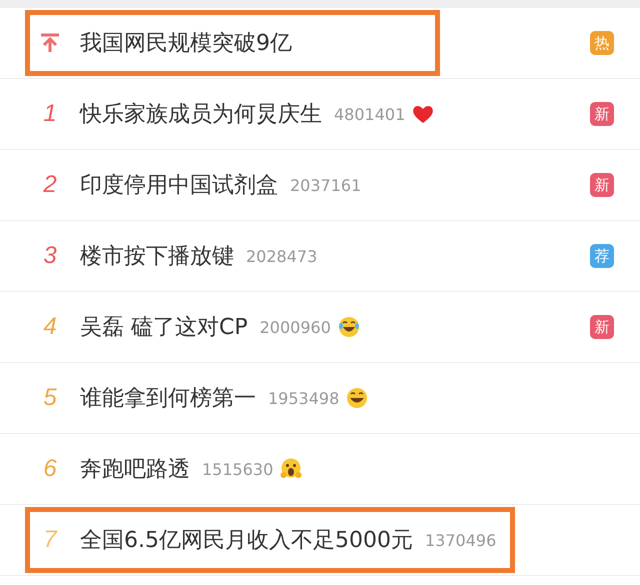 This screenshot has height=585, width=640. What do you see at coordinates (238, 469) in the screenshot?
I see `heat-count: 1515630` at bounding box center [238, 469].